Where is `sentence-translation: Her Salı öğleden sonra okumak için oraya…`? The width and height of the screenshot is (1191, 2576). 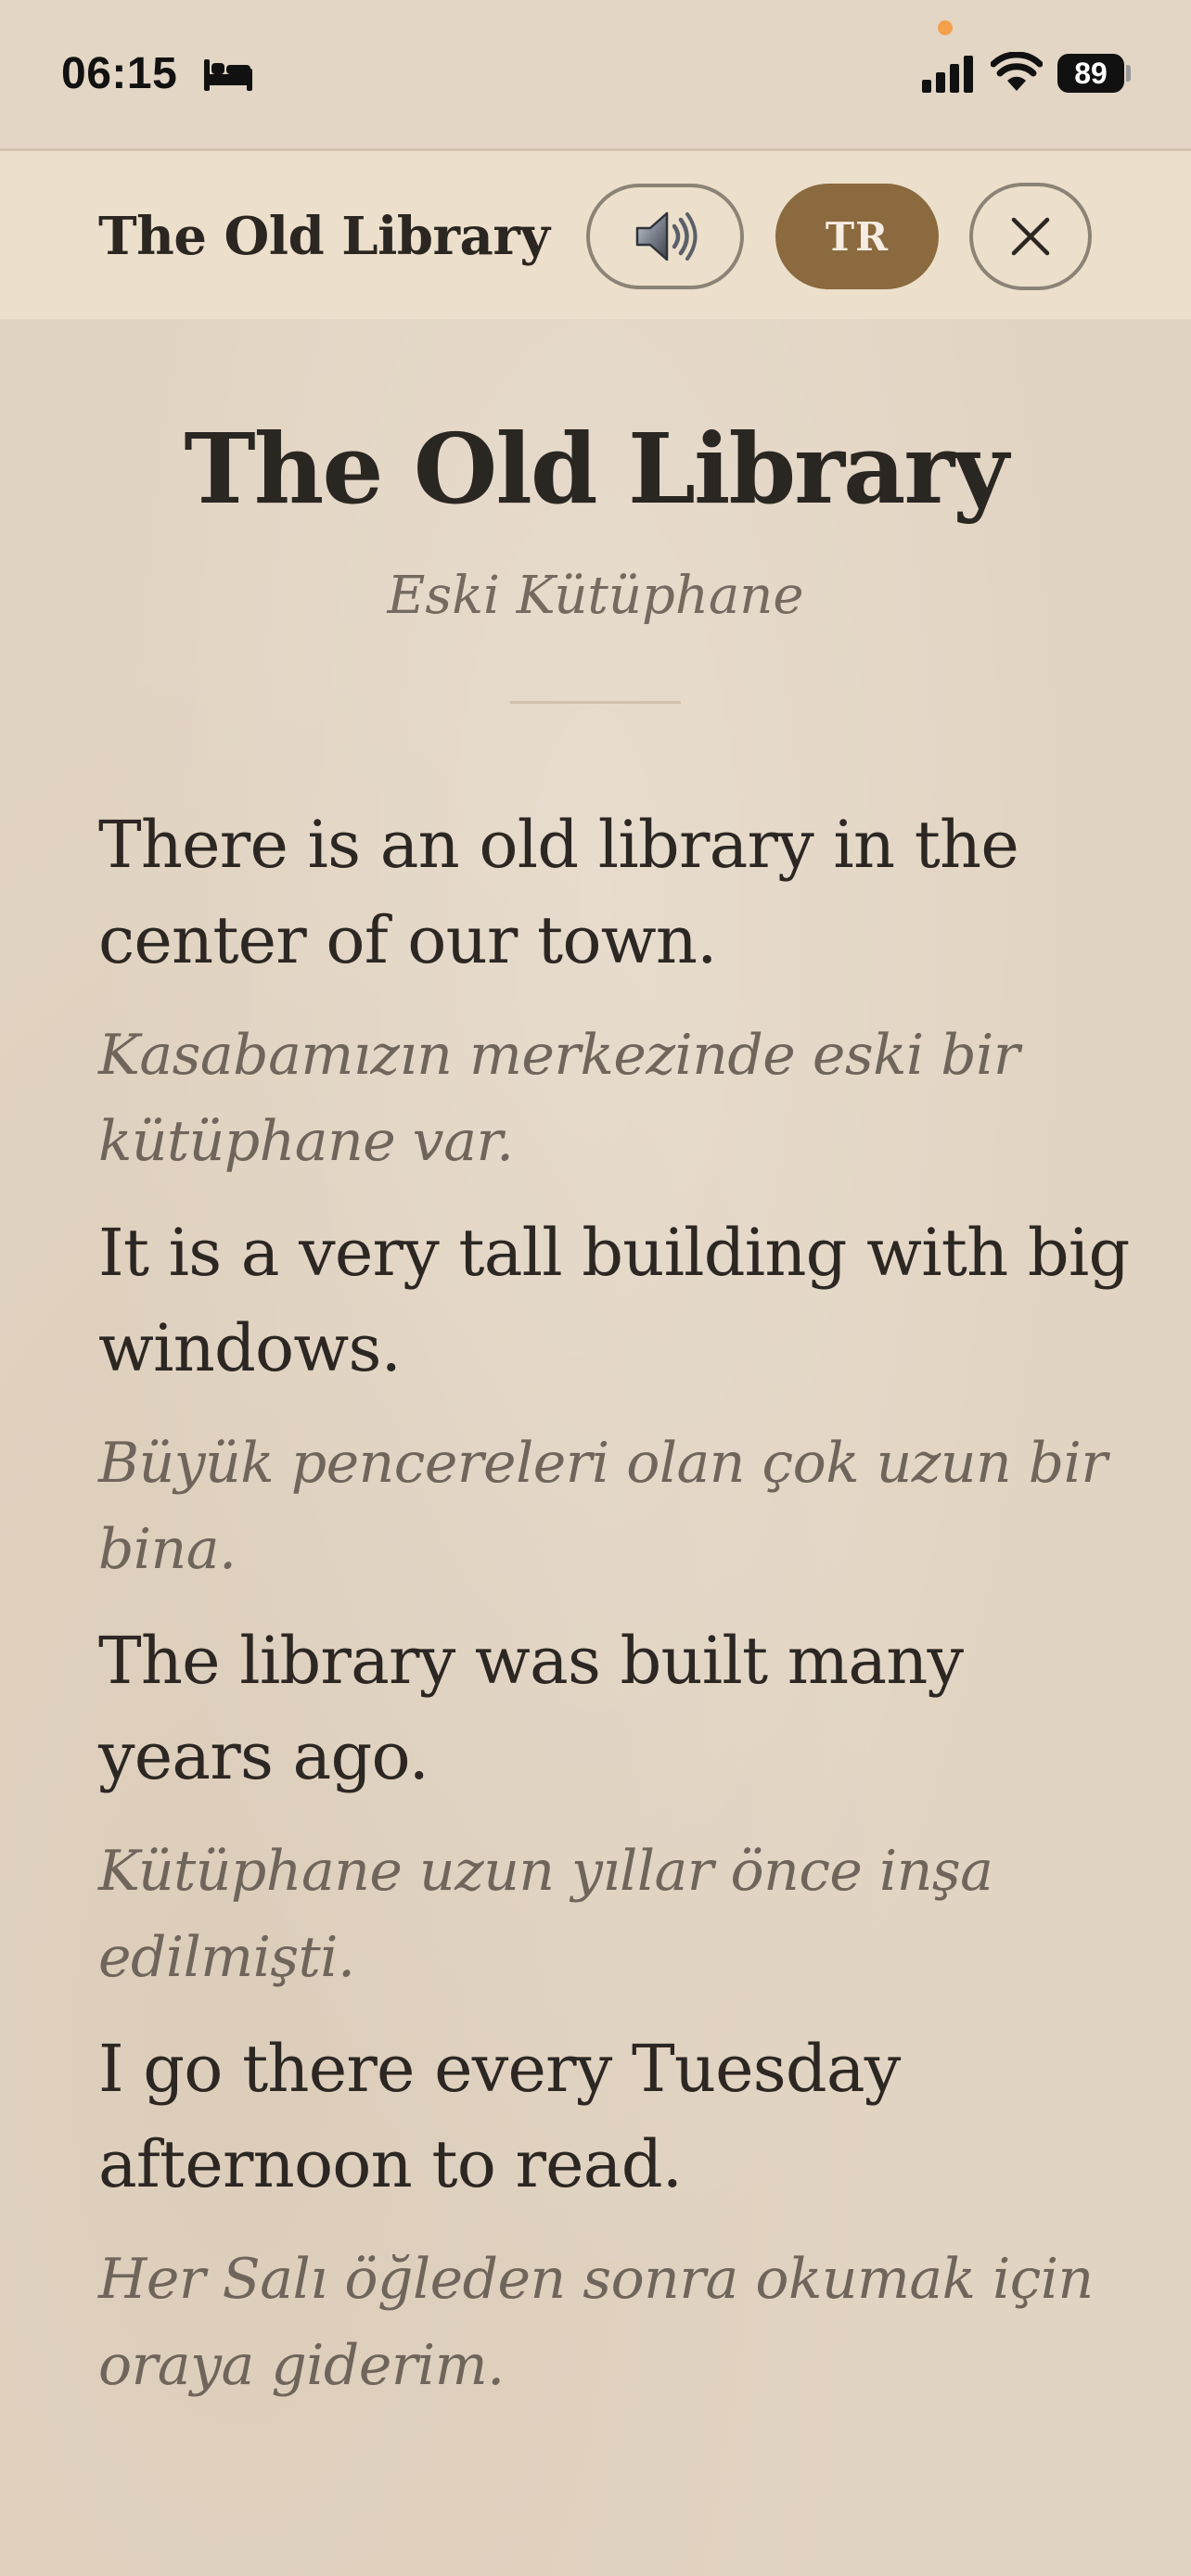 sentence-translation: Her Salı öğleden sonra okumak için oraya… is located at coordinates (596, 2323).